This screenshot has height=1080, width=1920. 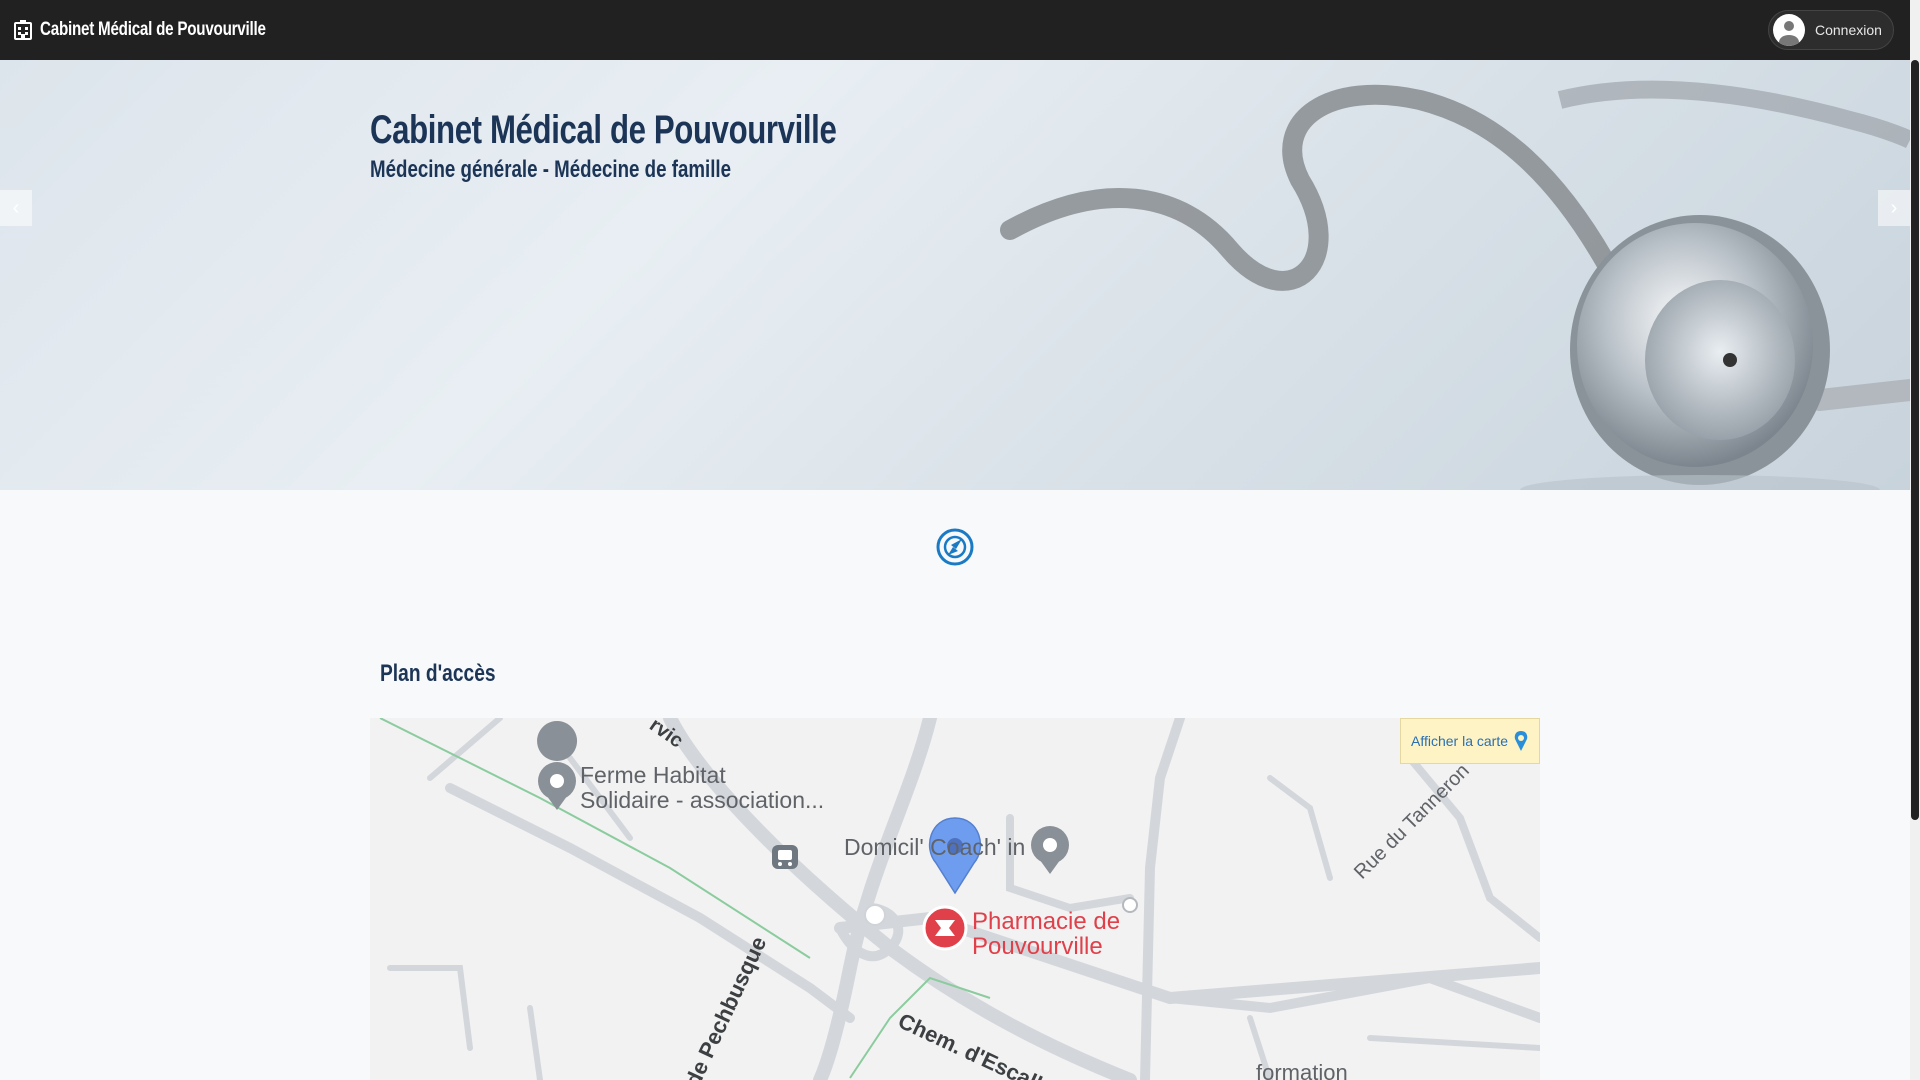 I want to click on carousel-next-button: ›, so click(x=1894, y=208).